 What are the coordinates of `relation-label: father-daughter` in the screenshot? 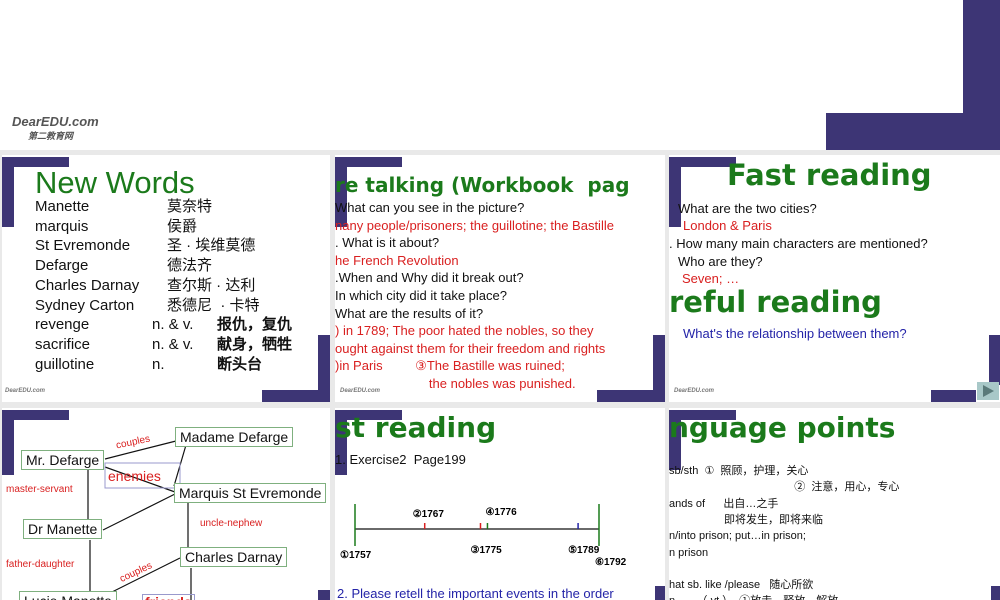 It's located at (40, 564).